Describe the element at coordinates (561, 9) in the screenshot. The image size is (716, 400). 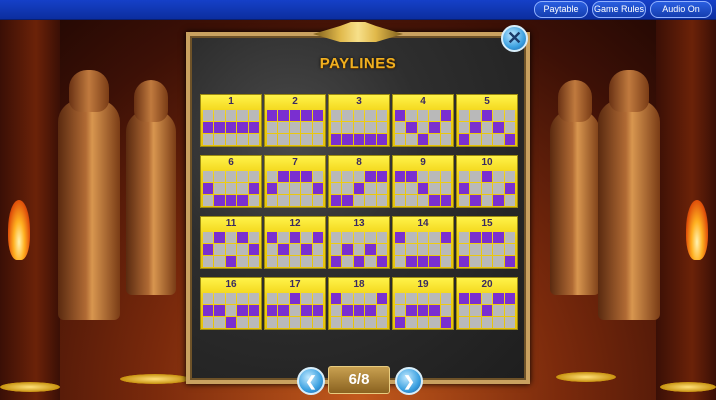
I see `paytable-button: Paytable` at that location.